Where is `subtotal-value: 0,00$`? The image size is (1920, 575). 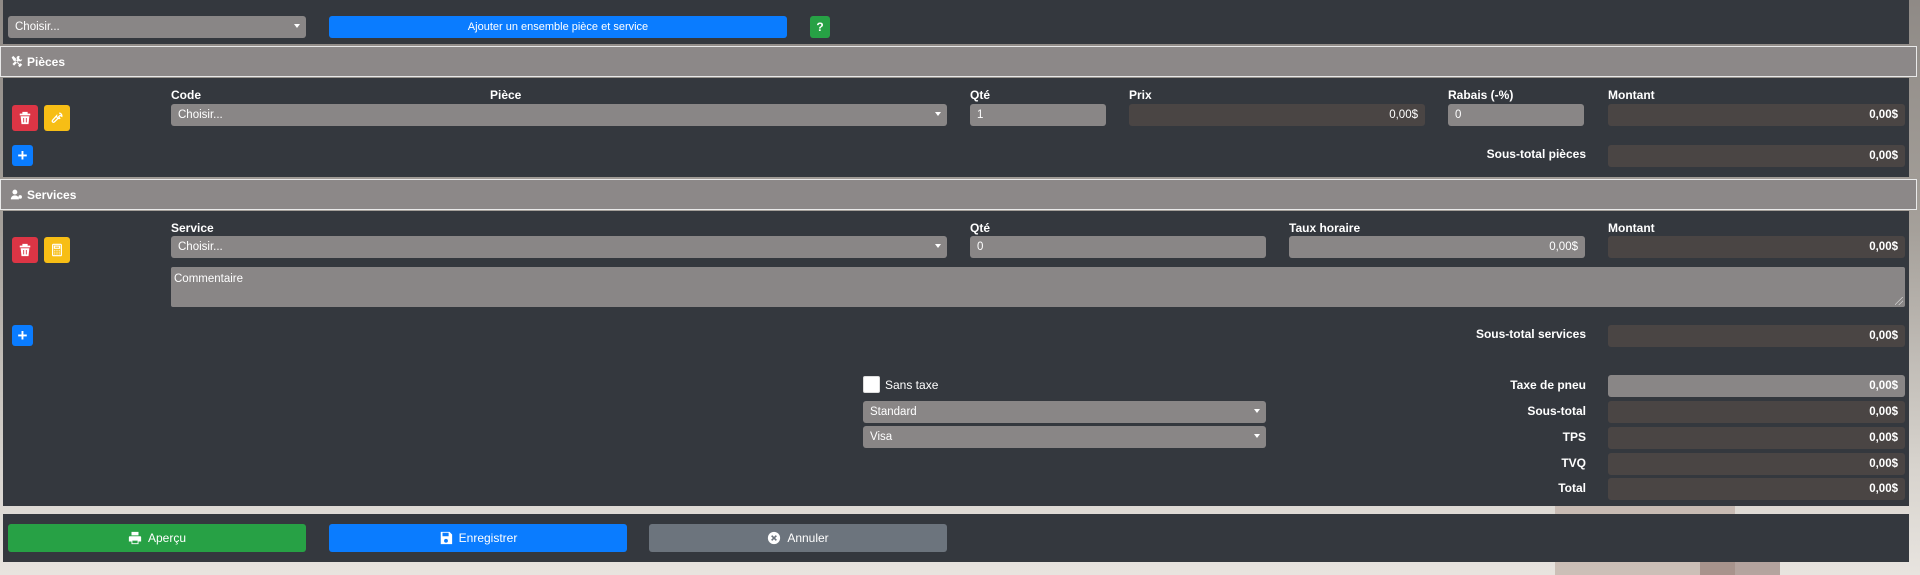 subtotal-value: 0,00$ is located at coordinates (1883, 412).